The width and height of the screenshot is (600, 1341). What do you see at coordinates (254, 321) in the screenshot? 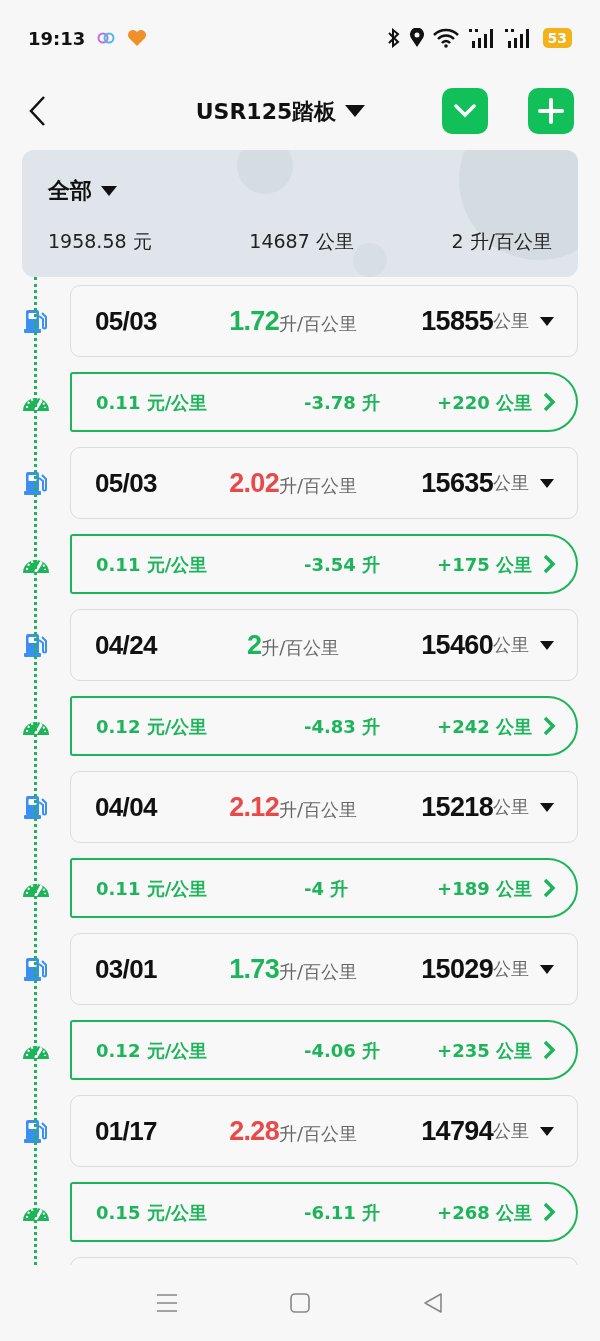
I see `fuel-efficiency-value: 1.72` at bounding box center [254, 321].